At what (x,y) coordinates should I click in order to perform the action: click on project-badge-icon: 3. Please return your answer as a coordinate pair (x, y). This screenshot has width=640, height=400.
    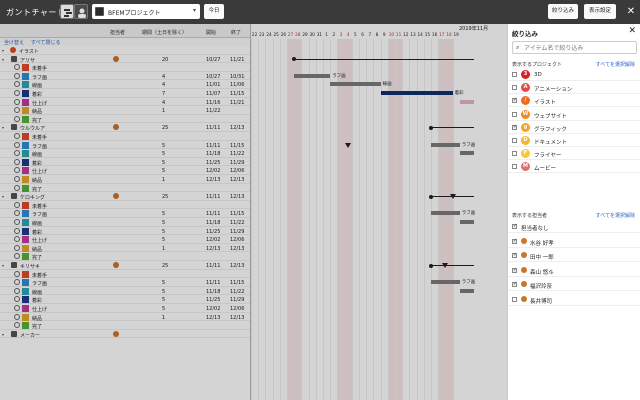
    Looking at the image, I should click on (525, 74).